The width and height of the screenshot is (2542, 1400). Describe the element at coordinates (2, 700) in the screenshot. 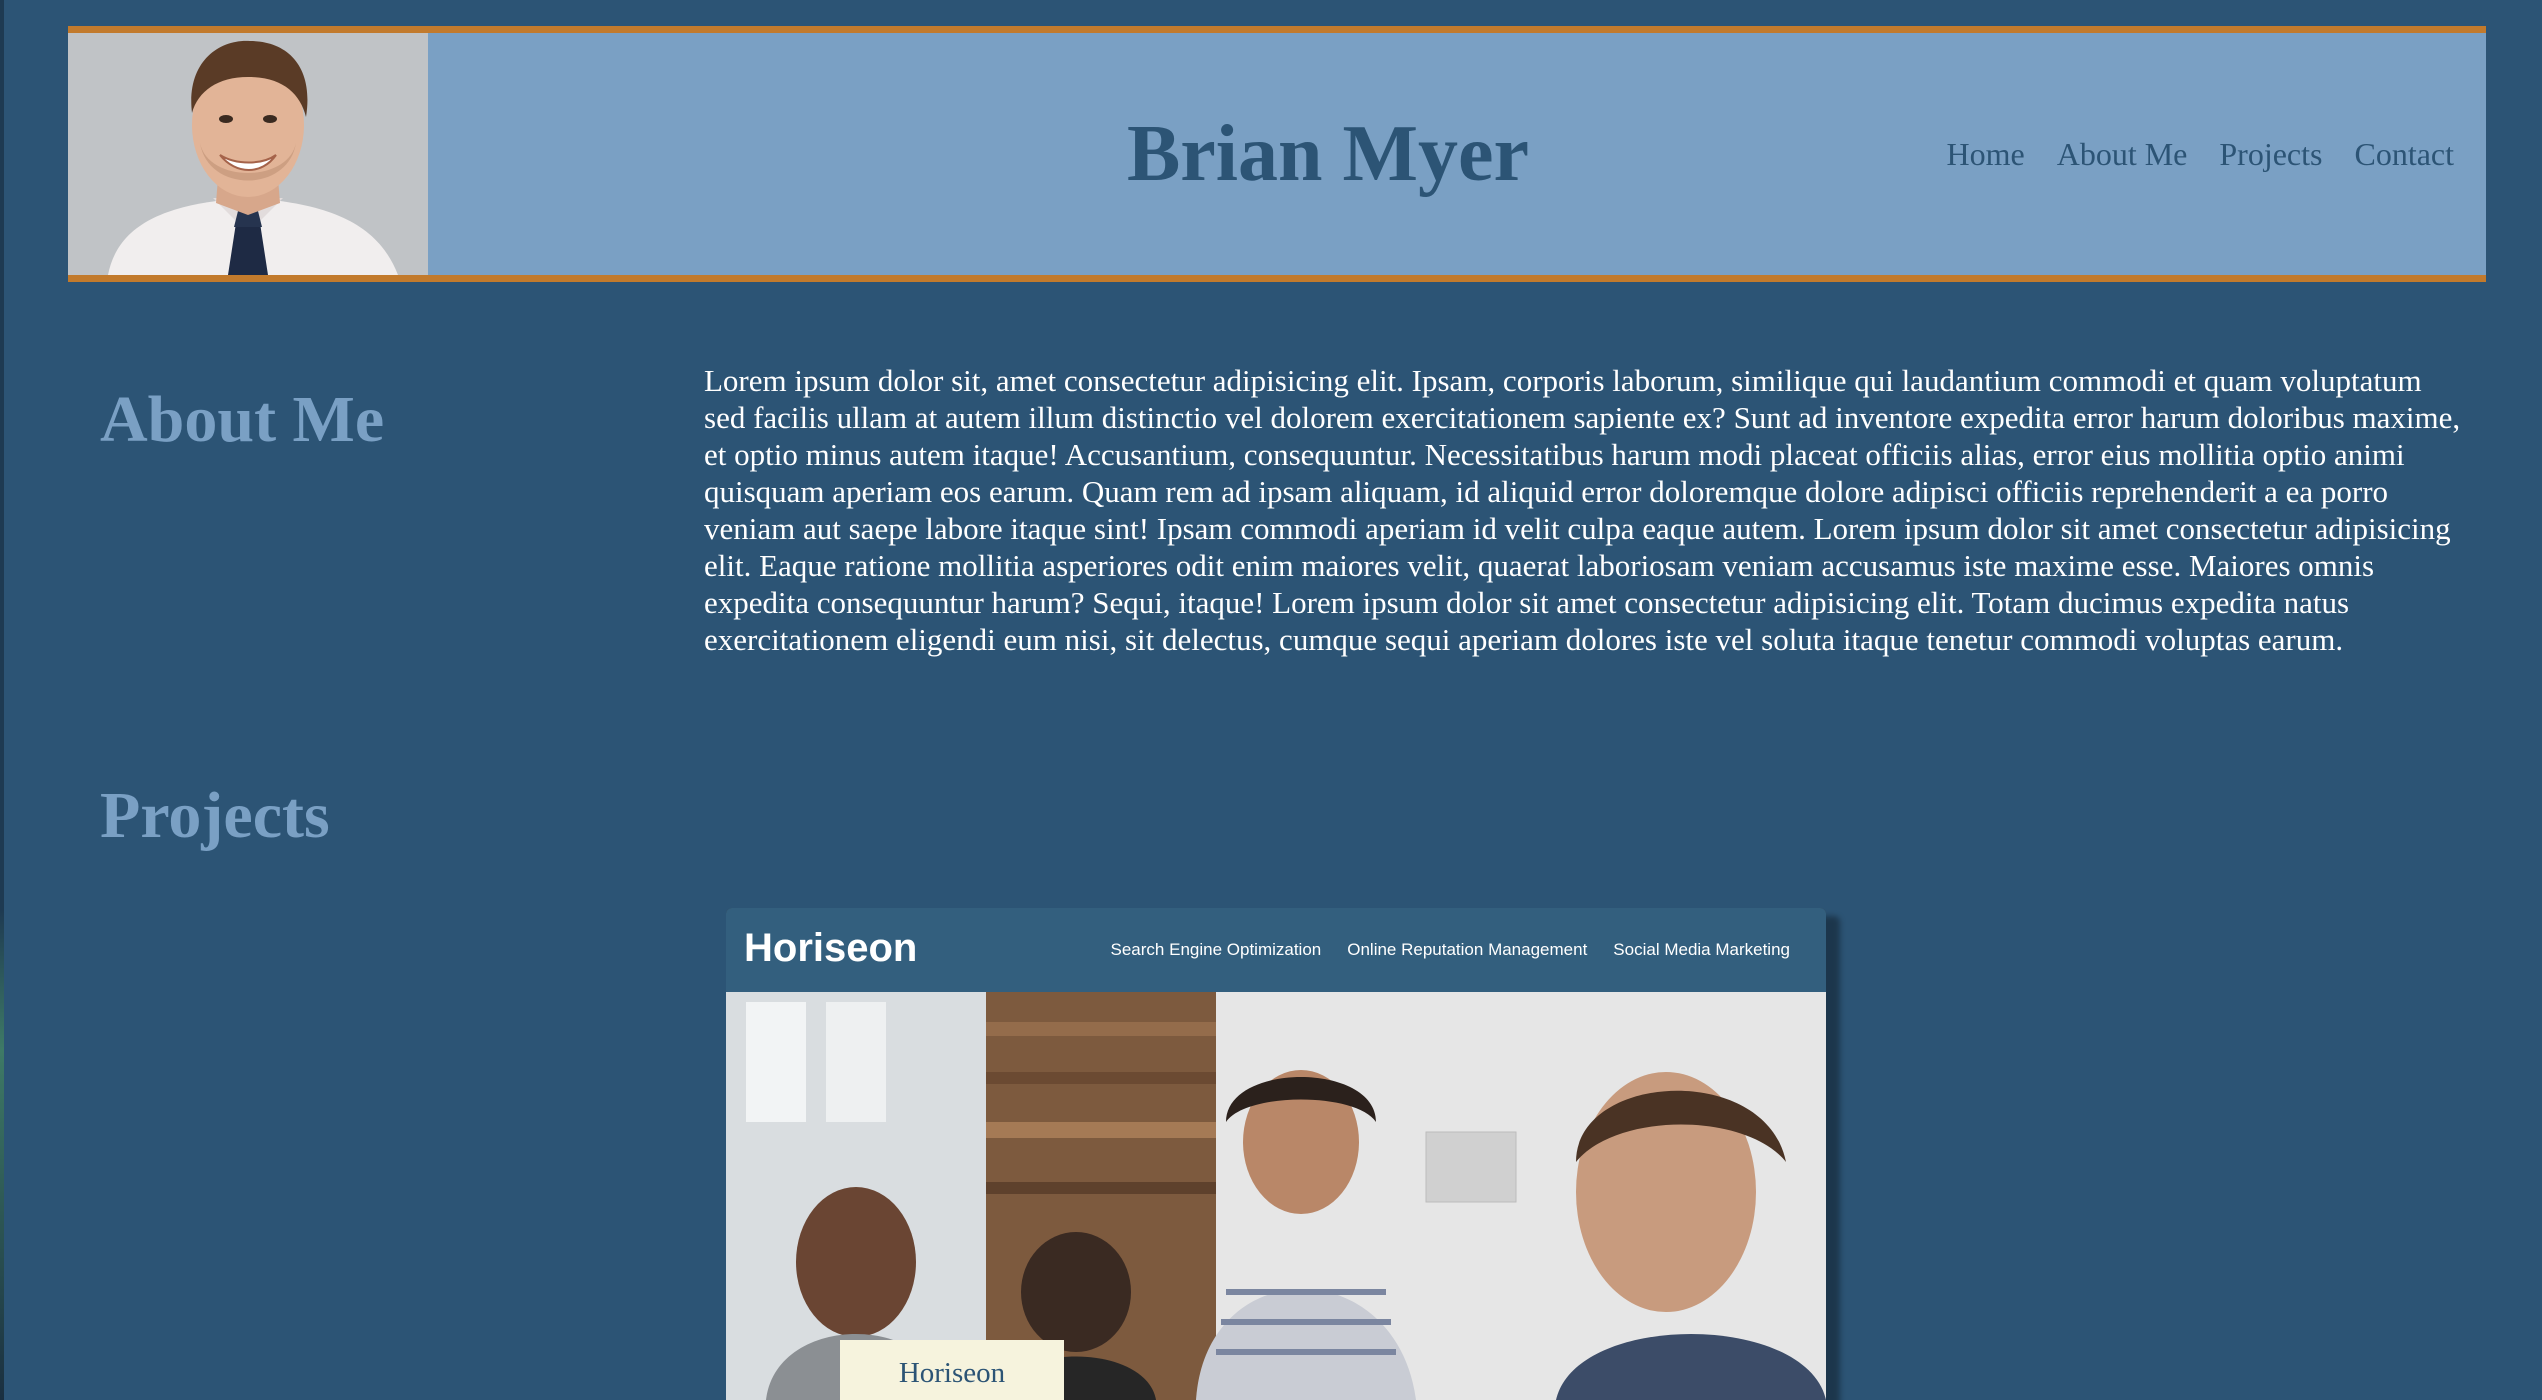

I see `window-edge` at that location.